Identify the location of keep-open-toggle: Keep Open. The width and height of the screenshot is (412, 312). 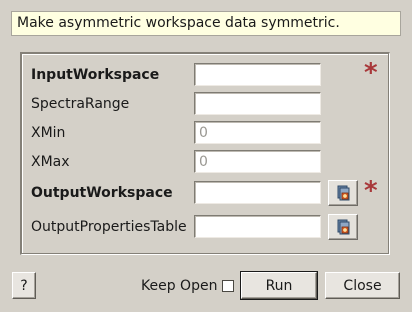
(188, 286).